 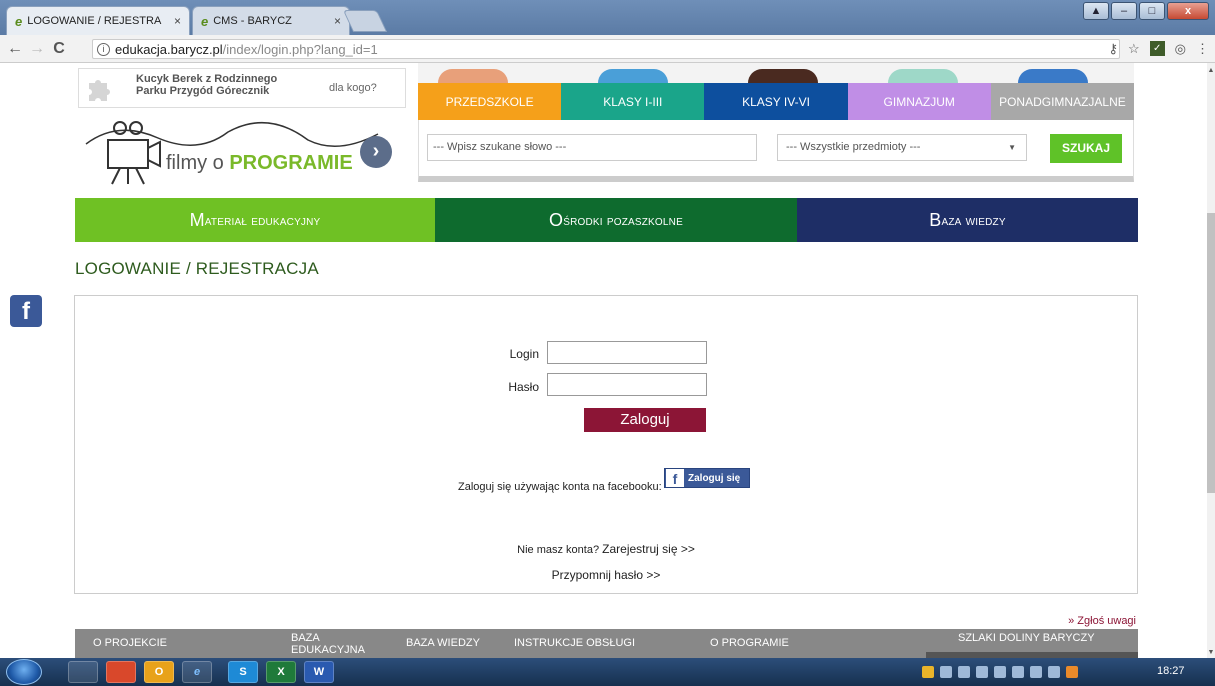 What do you see at coordinates (59, 49) in the screenshot?
I see `reload-icon: C` at bounding box center [59, 49].